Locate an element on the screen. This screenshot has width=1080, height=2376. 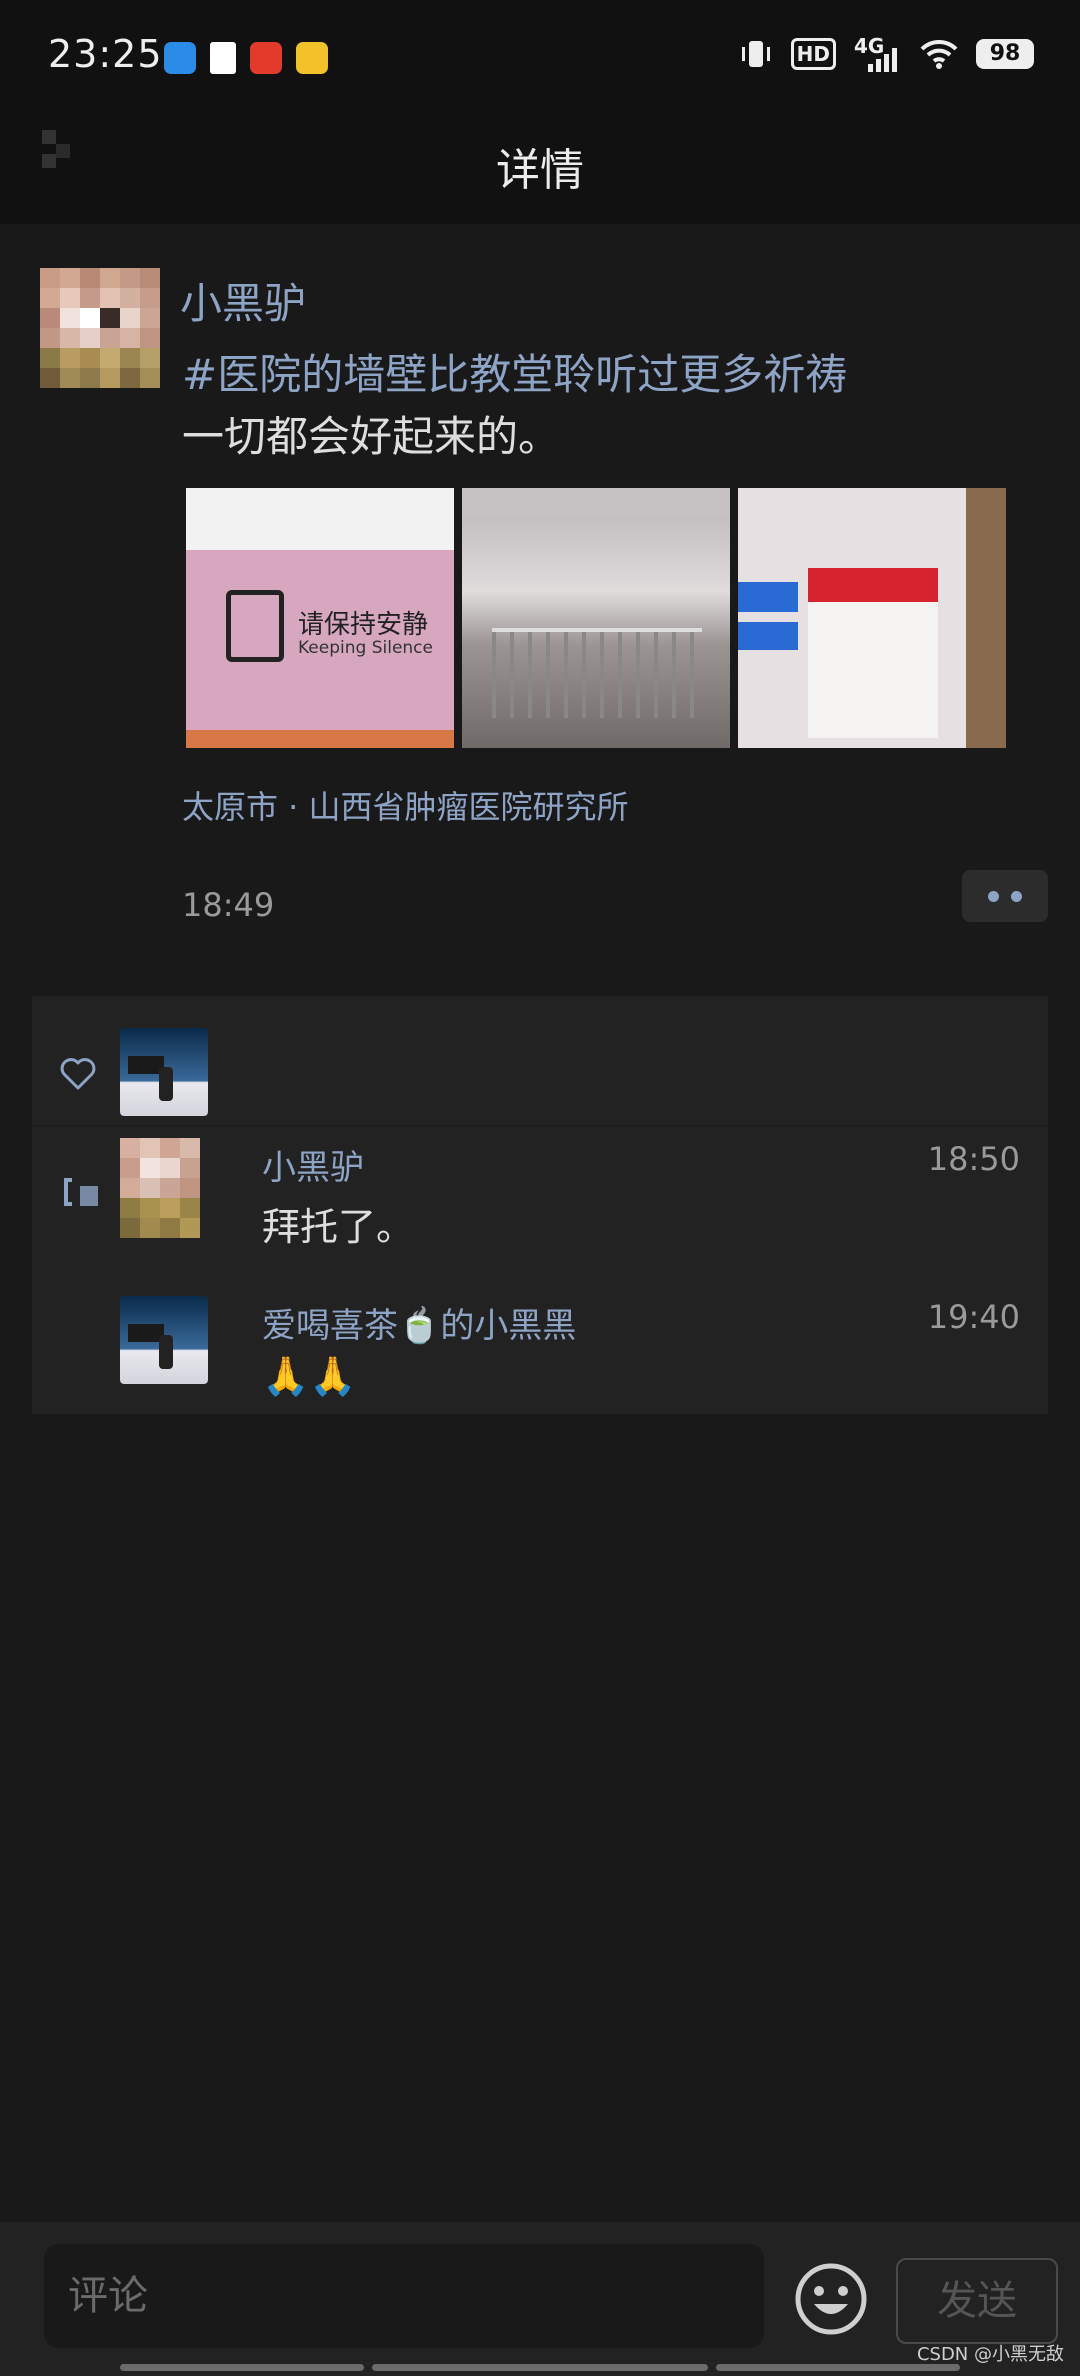
page-title: 详情 is located at coordinates (540, 170).